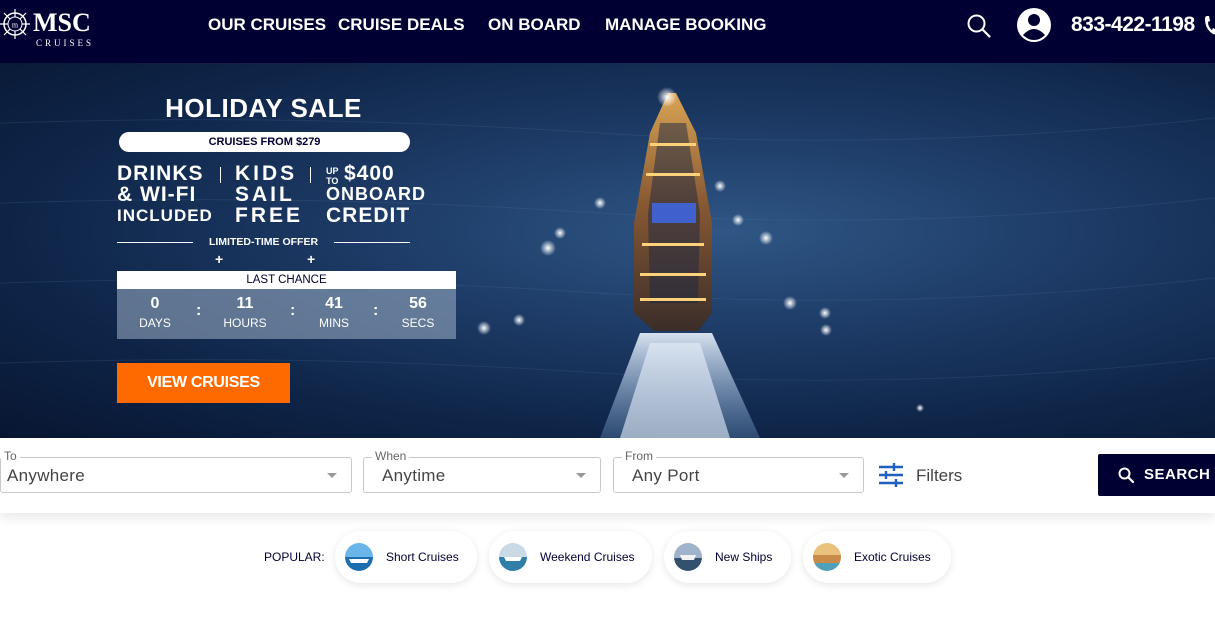 The height and width of the screenshot is (619, 1215). I want to click on field-label: From, so click(639, 456).